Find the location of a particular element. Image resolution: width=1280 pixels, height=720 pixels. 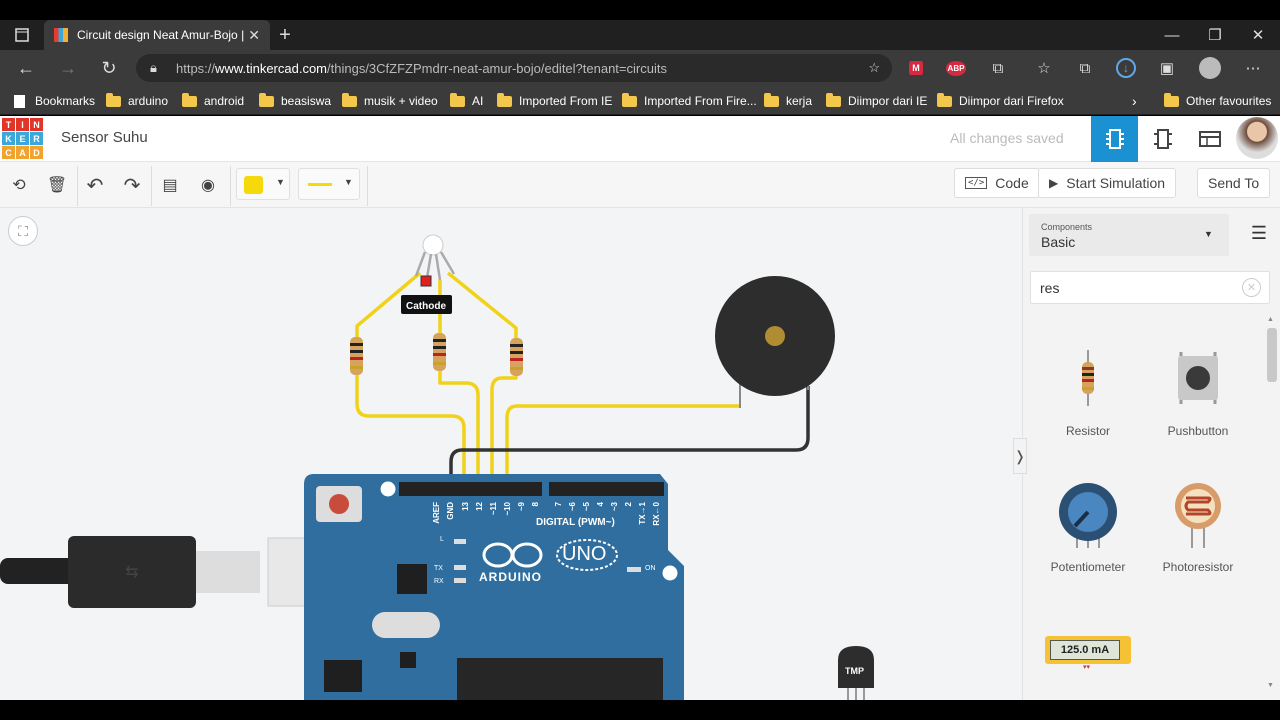

cathode-tooltip-text: Cathode is located at coordinates (426, 306).